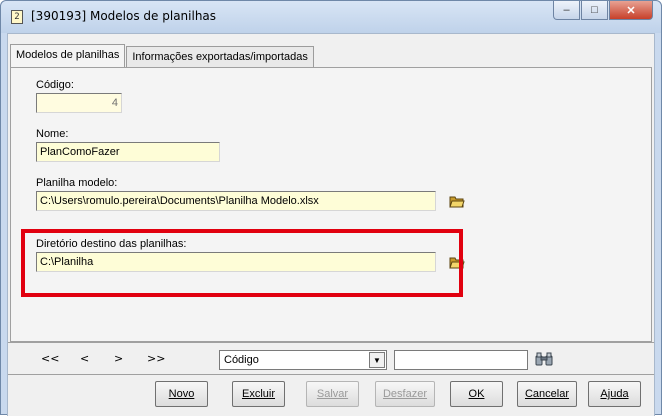 This screenshot has width=662, height=416. I want to click on codigo-field: 4, so click(79, 103).